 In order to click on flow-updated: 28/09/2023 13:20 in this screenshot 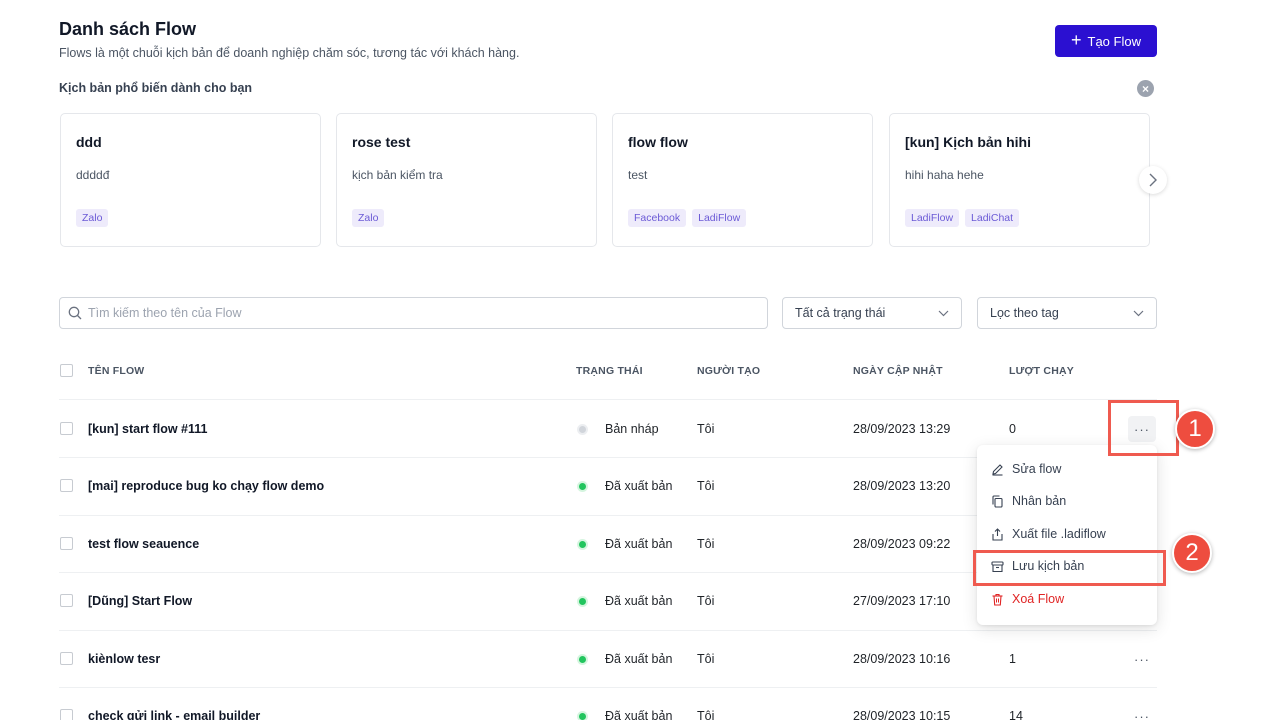, I will do `click(902, 486)`.